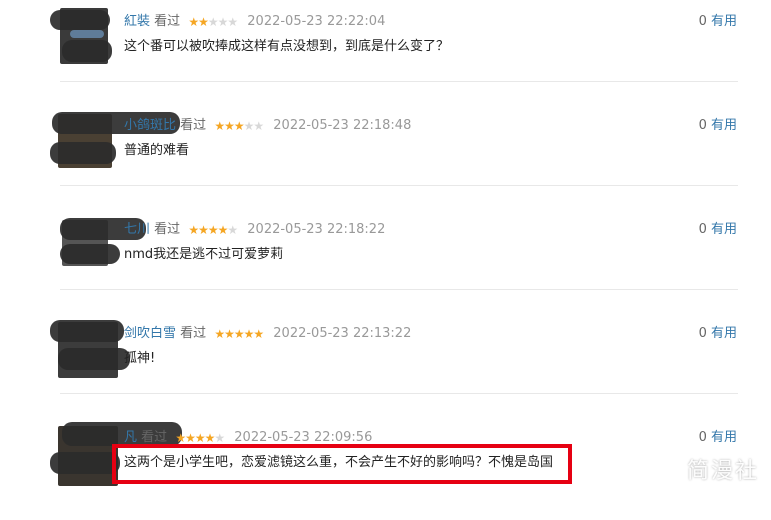  Describe the element at coordinates (316, 229) in the screenshot. I see `review-date: 2022-05-23 22:18:22` at that location.